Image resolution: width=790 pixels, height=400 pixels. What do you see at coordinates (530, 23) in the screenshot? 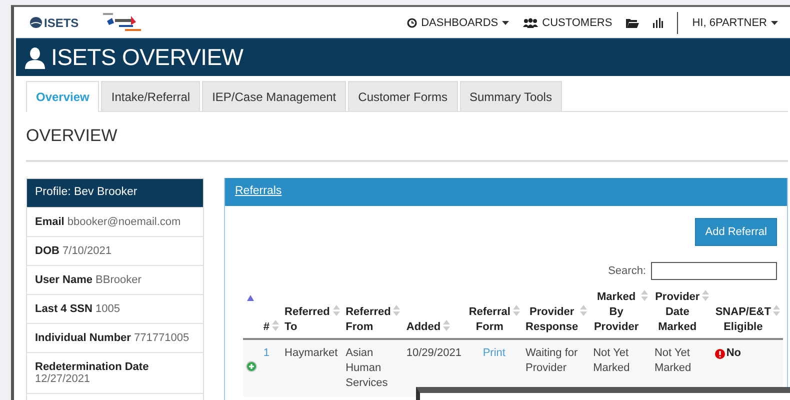
I see `users-icon` at bounding box center [530, 23].